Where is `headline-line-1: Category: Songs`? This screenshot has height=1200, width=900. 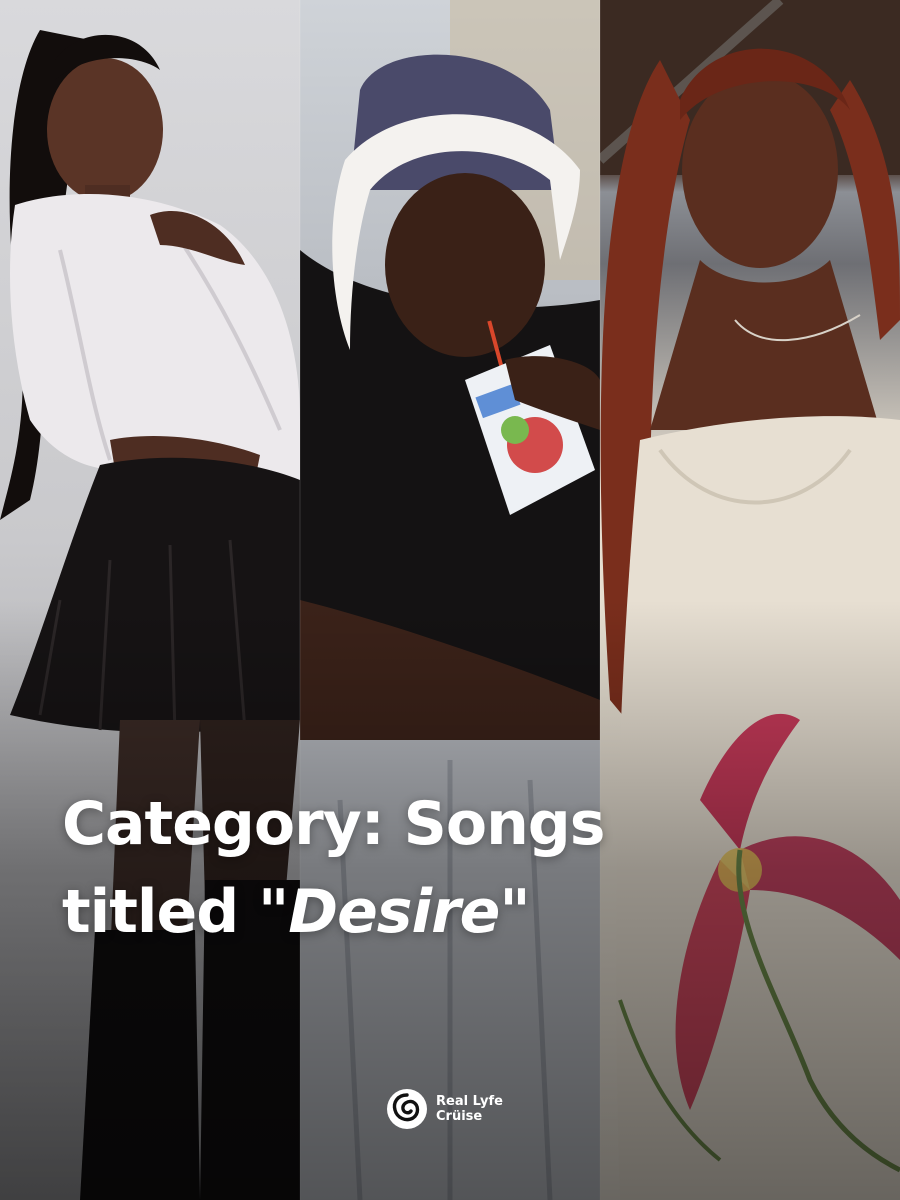 headline-line-1: Category: Songs is located at coordinates (333, 824).